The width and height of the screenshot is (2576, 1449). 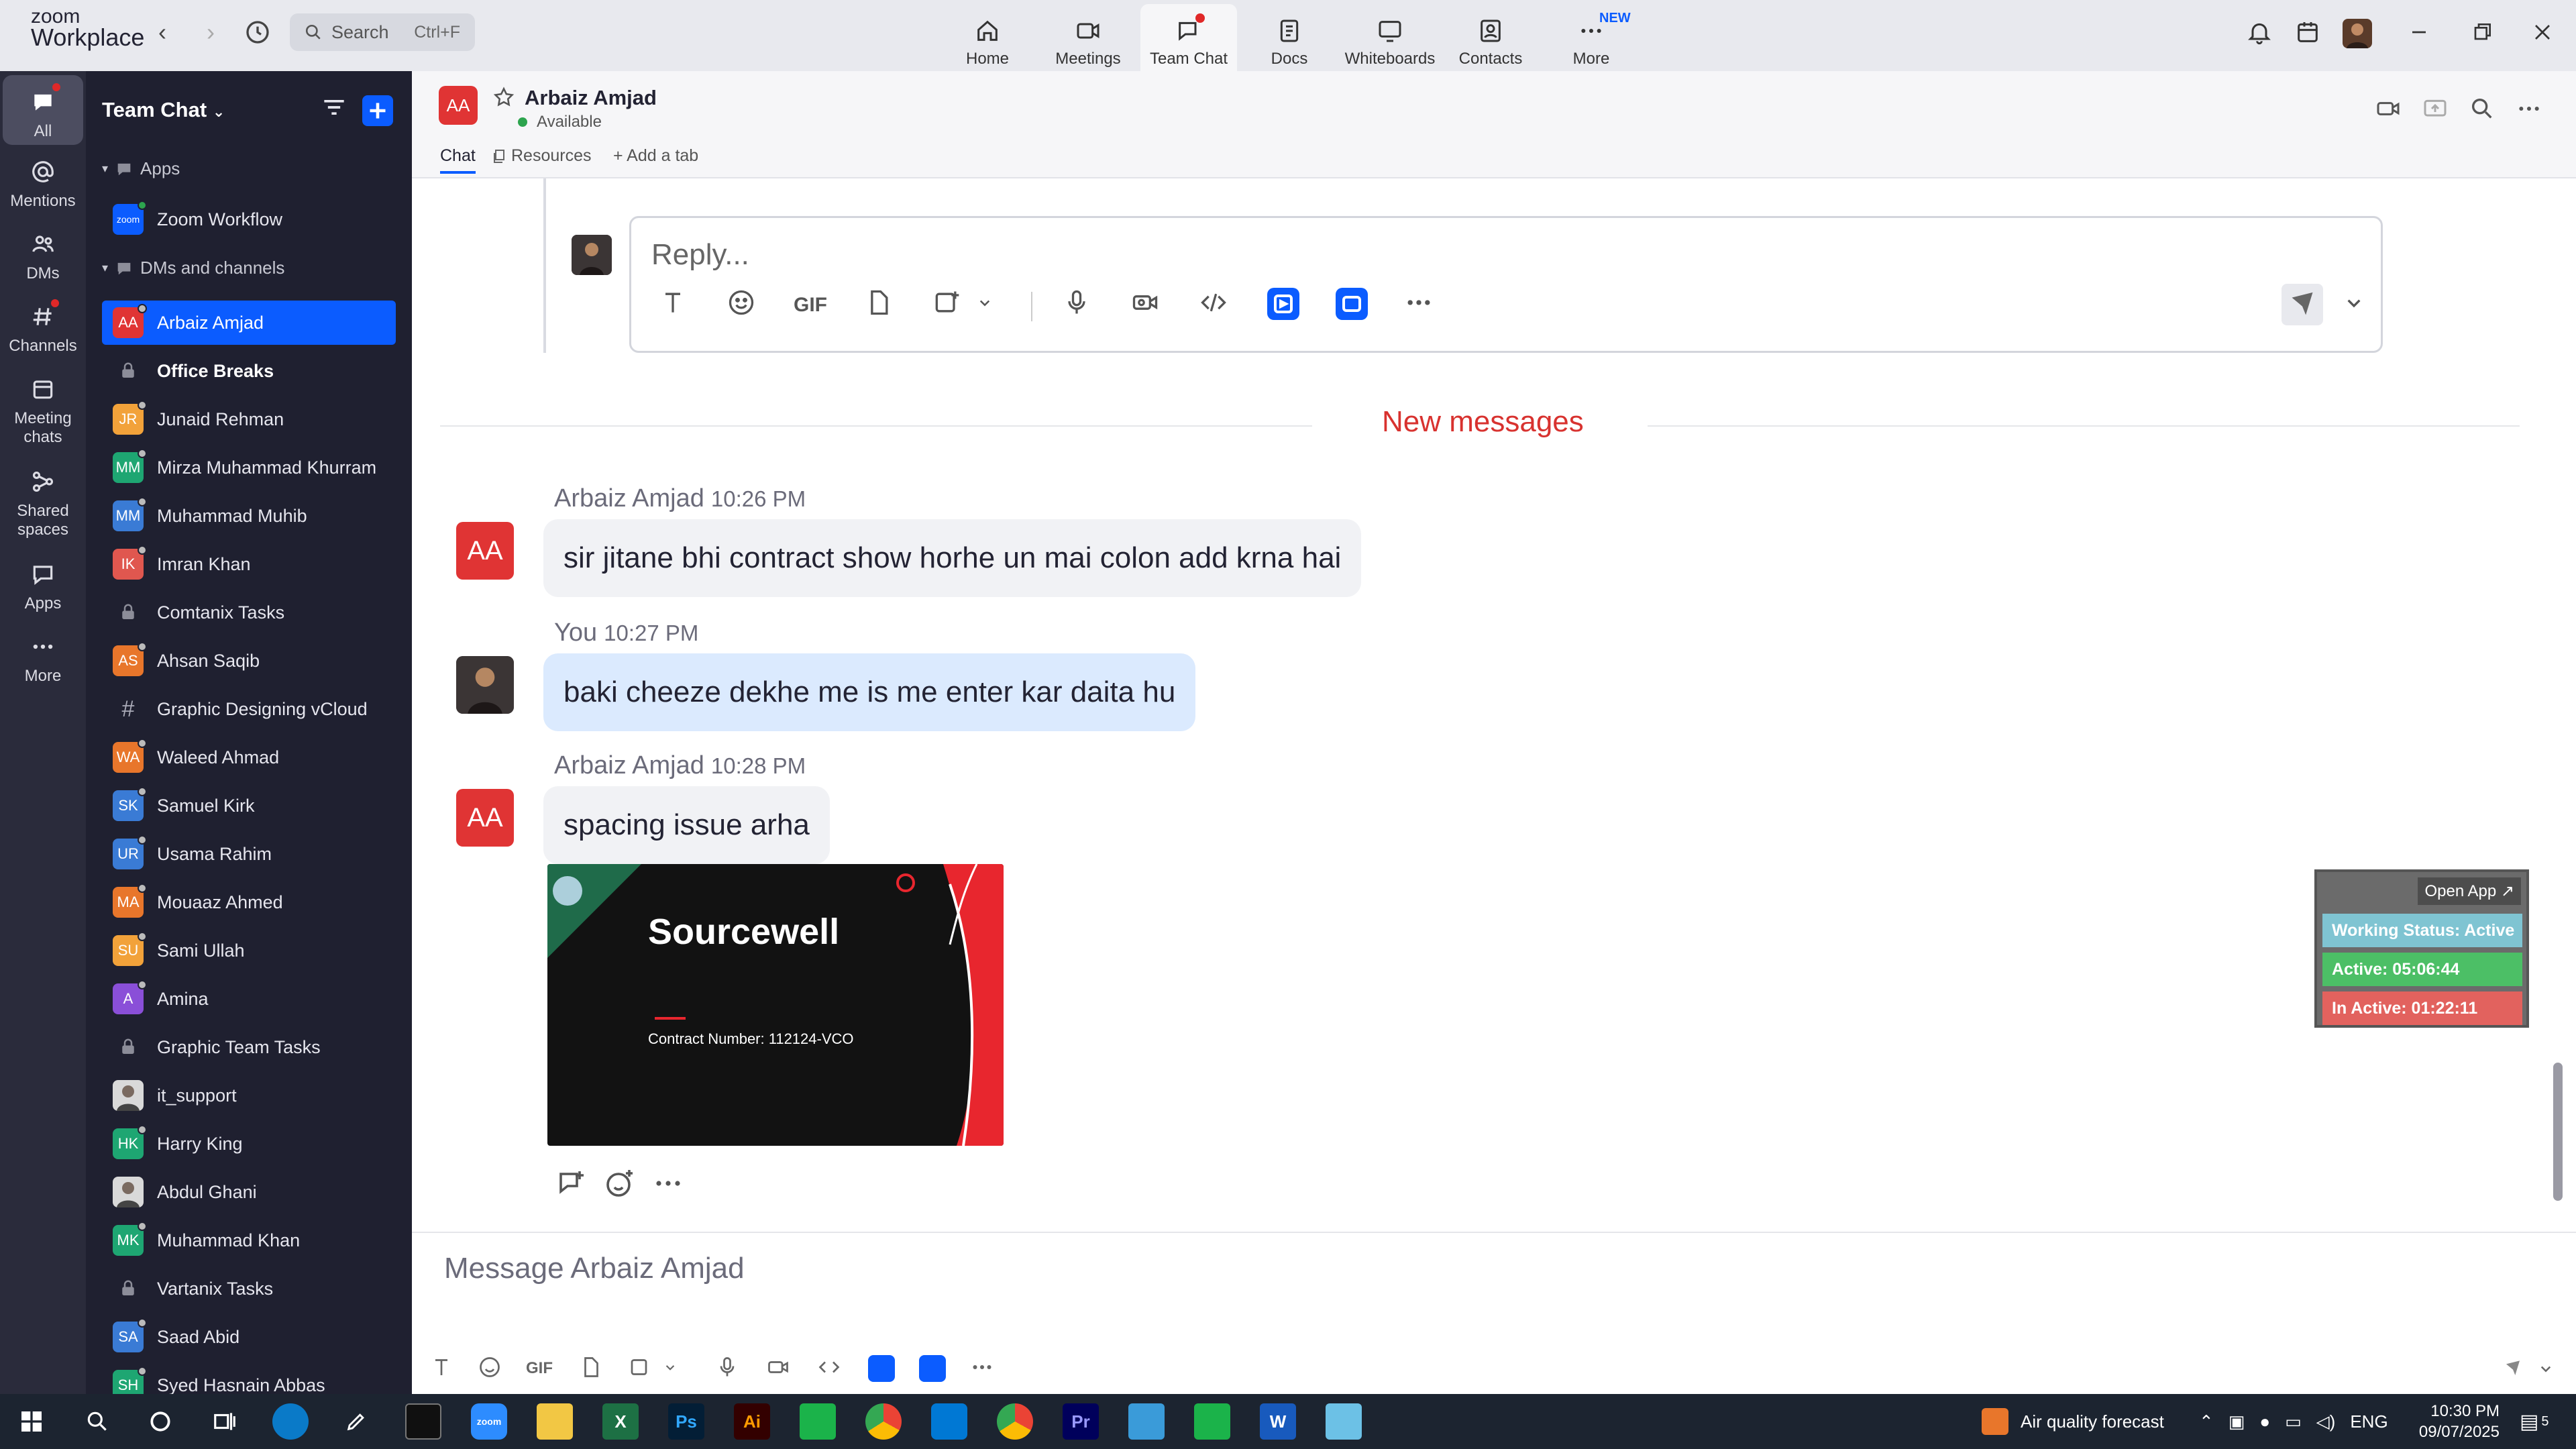 I want to click on filter-icon, so click(x=336, y=110).